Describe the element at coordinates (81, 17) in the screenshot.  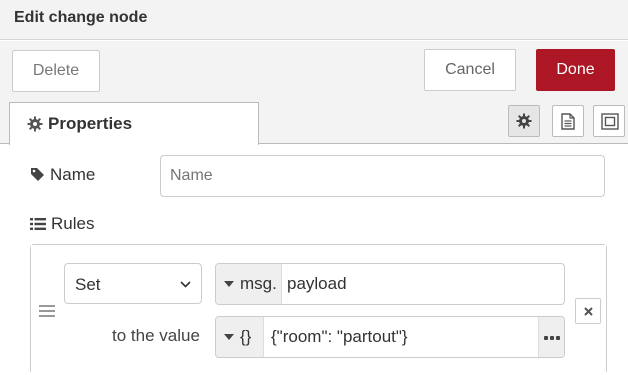
I see `dialog-title: Edit change node` at that location.